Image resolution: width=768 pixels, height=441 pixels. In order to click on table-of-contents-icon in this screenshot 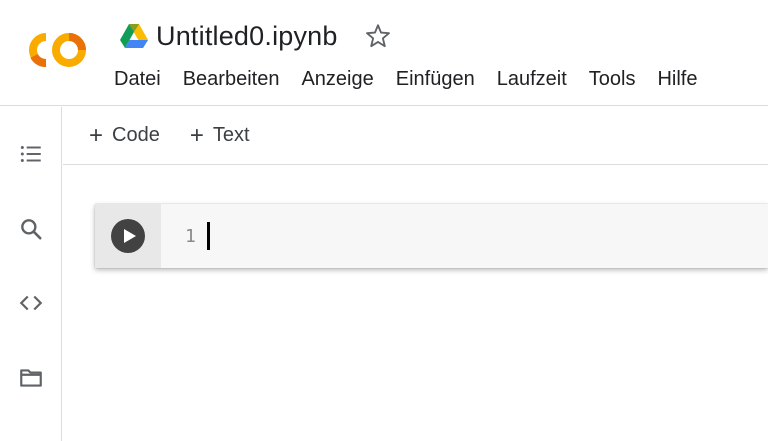, I will do `click(30, 154)`.